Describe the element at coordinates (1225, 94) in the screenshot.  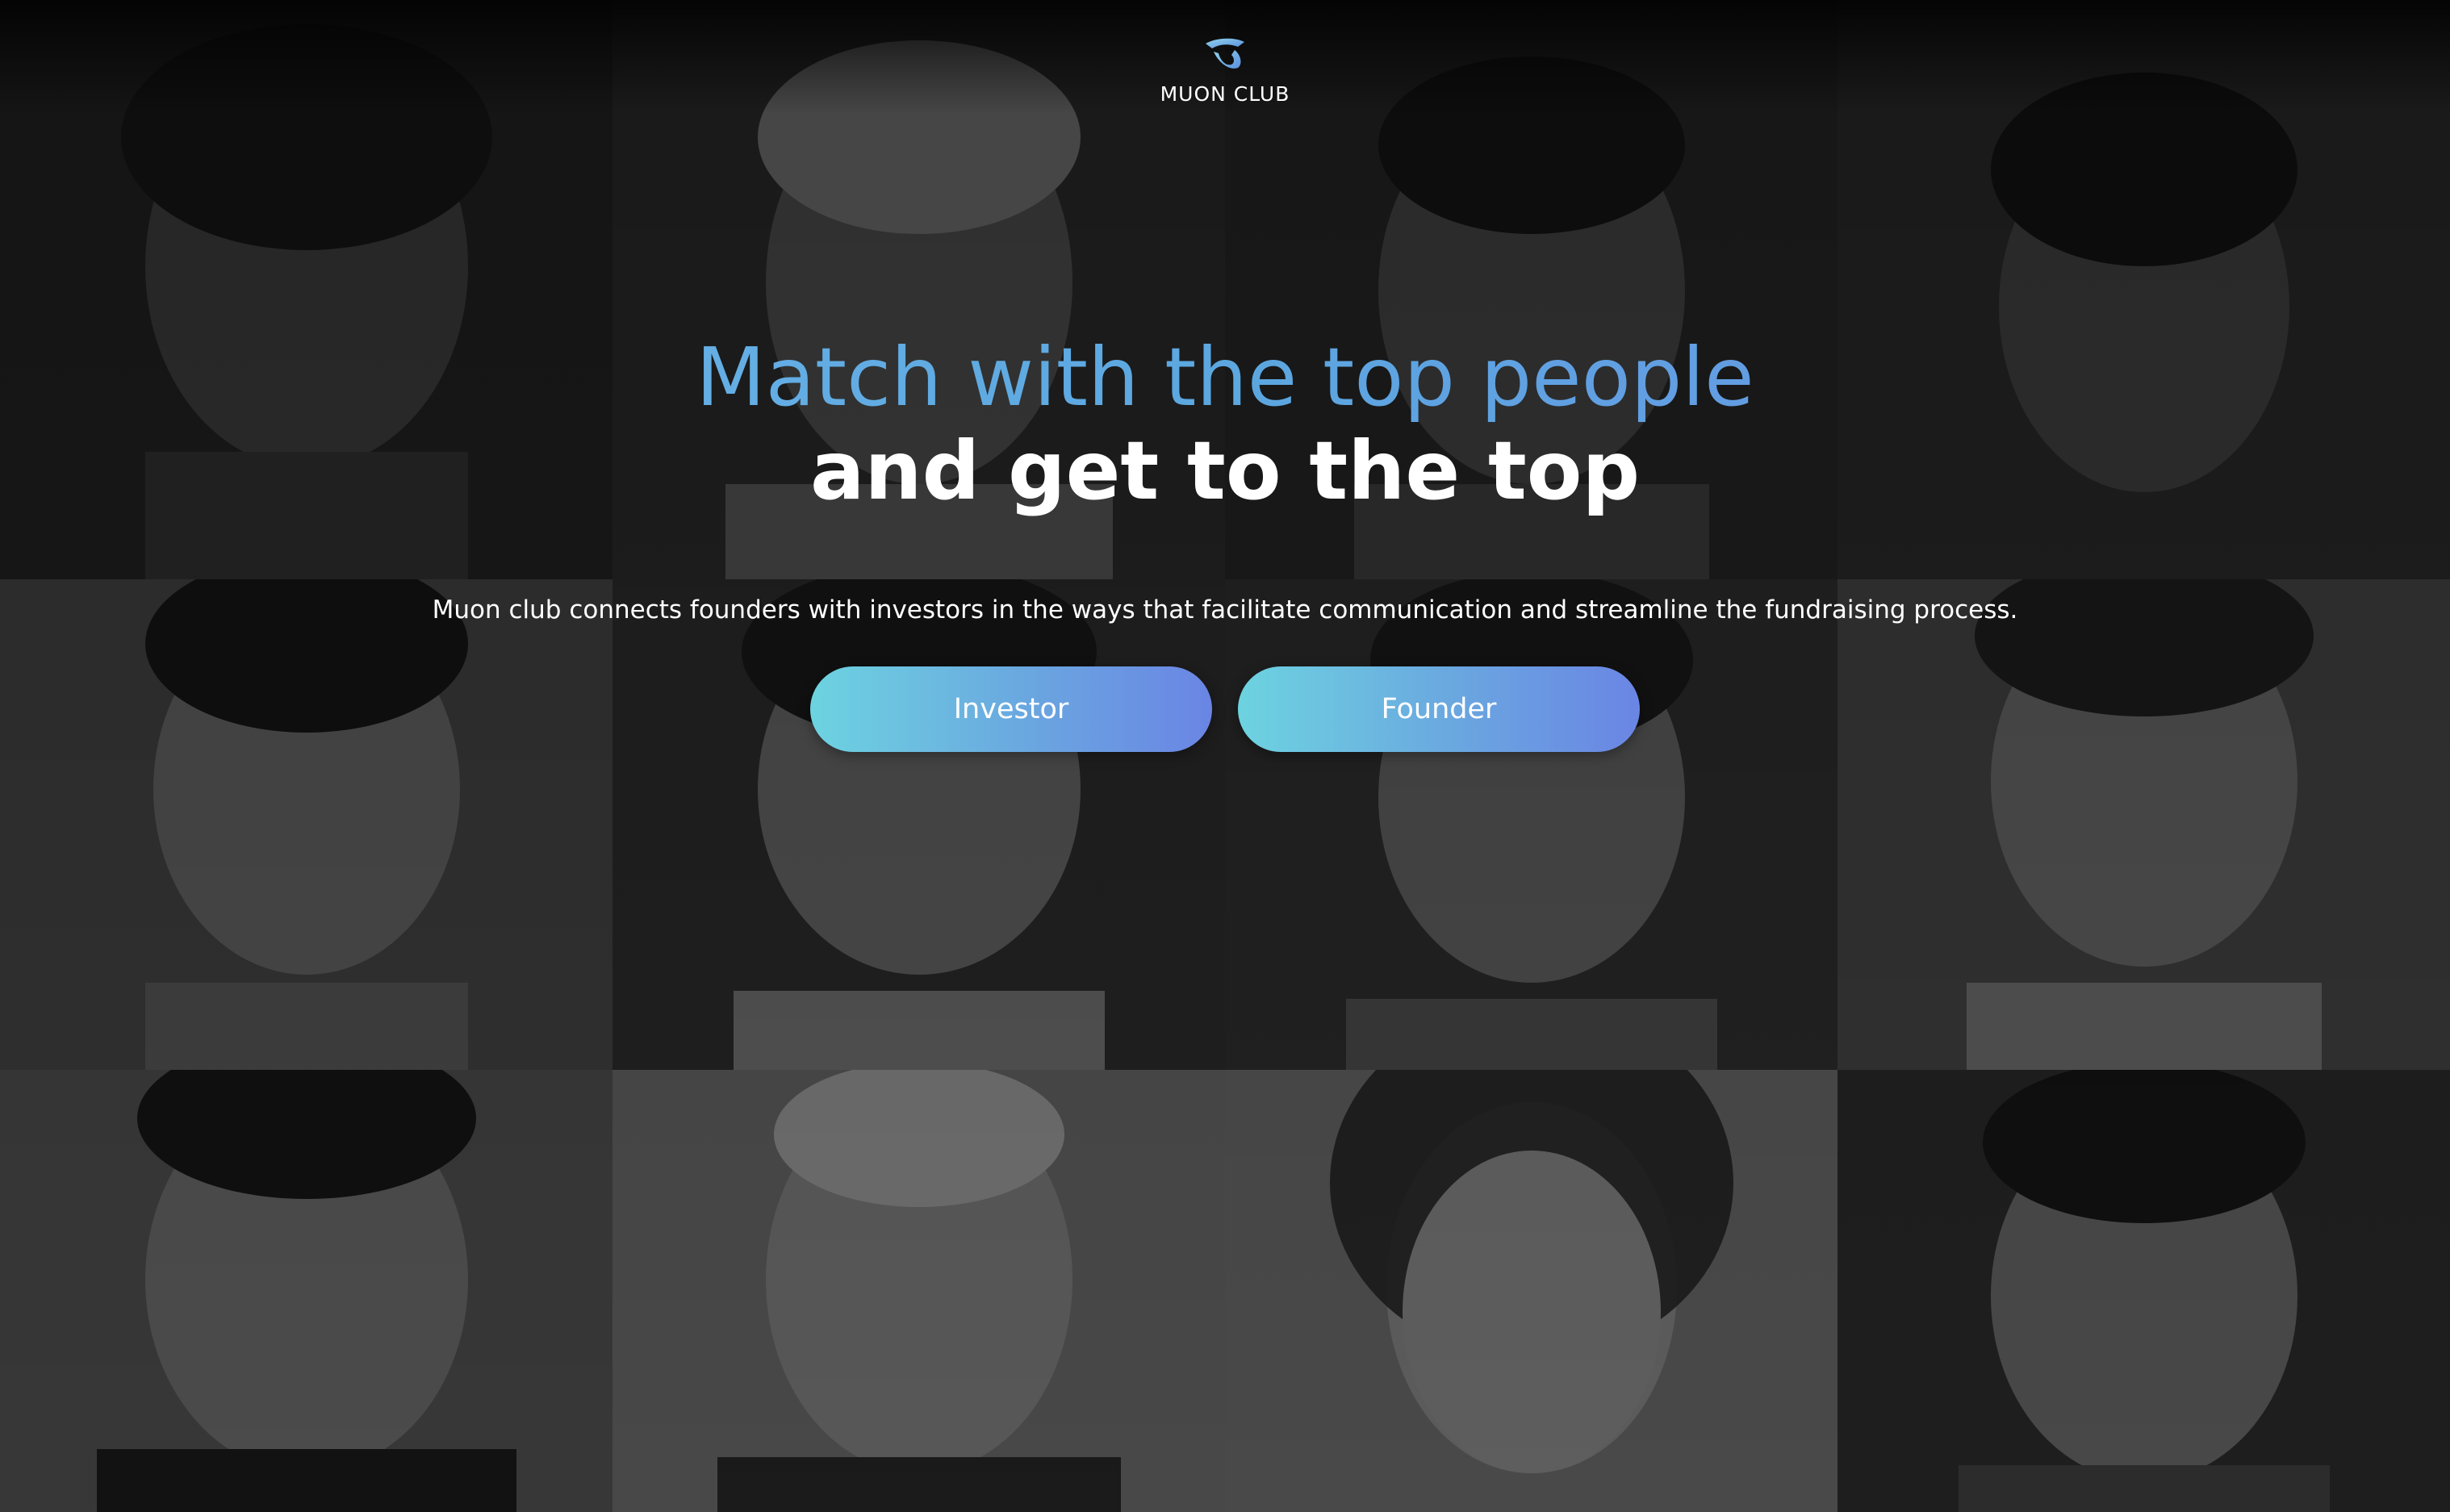
I see `brand-name: MUON CLUB` at that location.